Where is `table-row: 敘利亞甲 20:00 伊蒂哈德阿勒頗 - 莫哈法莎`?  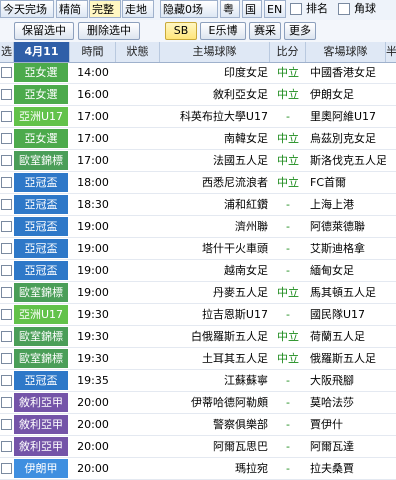
table-row: 敘利亞甲 20:00 伊蒂哈德阿勒頗 - 莫哈法莎 is located at coordinates (198, 403).